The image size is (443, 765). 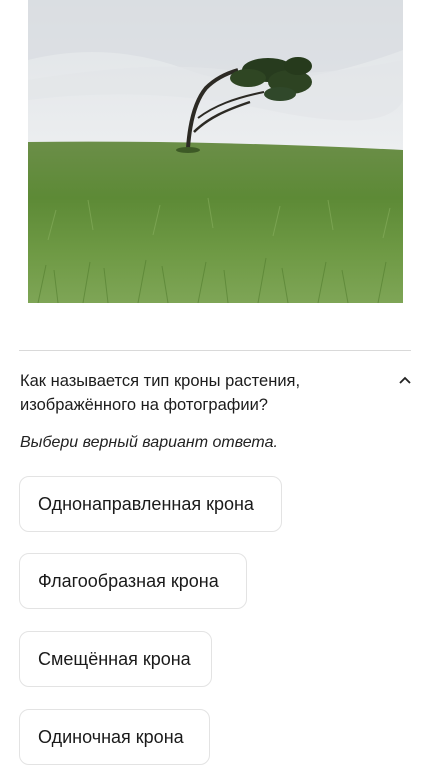 What do you see at coordinates (128, 580) in the screenshot?
I see `answer-option-label: Флагообразная крона` at bounding box center [128, 580].